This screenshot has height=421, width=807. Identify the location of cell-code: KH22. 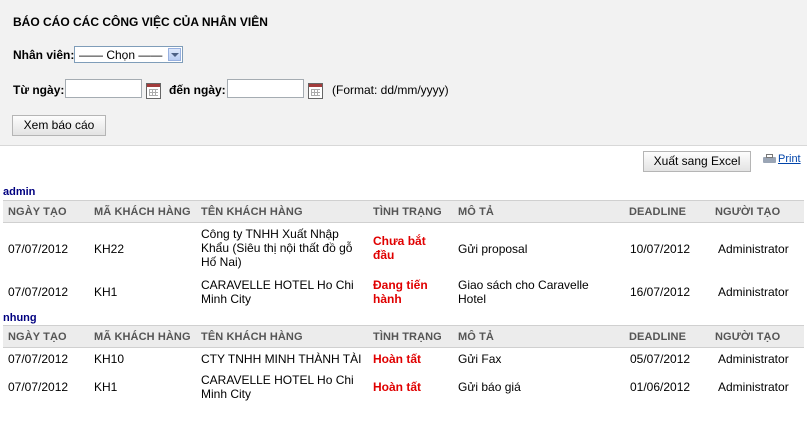
(109, 249).